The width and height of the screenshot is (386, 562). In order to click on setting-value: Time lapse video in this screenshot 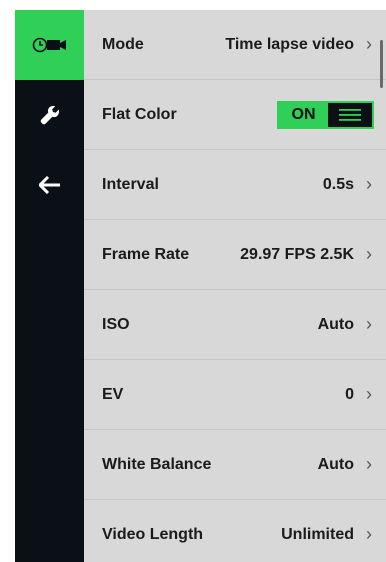, I will do `click(289, 44)`.